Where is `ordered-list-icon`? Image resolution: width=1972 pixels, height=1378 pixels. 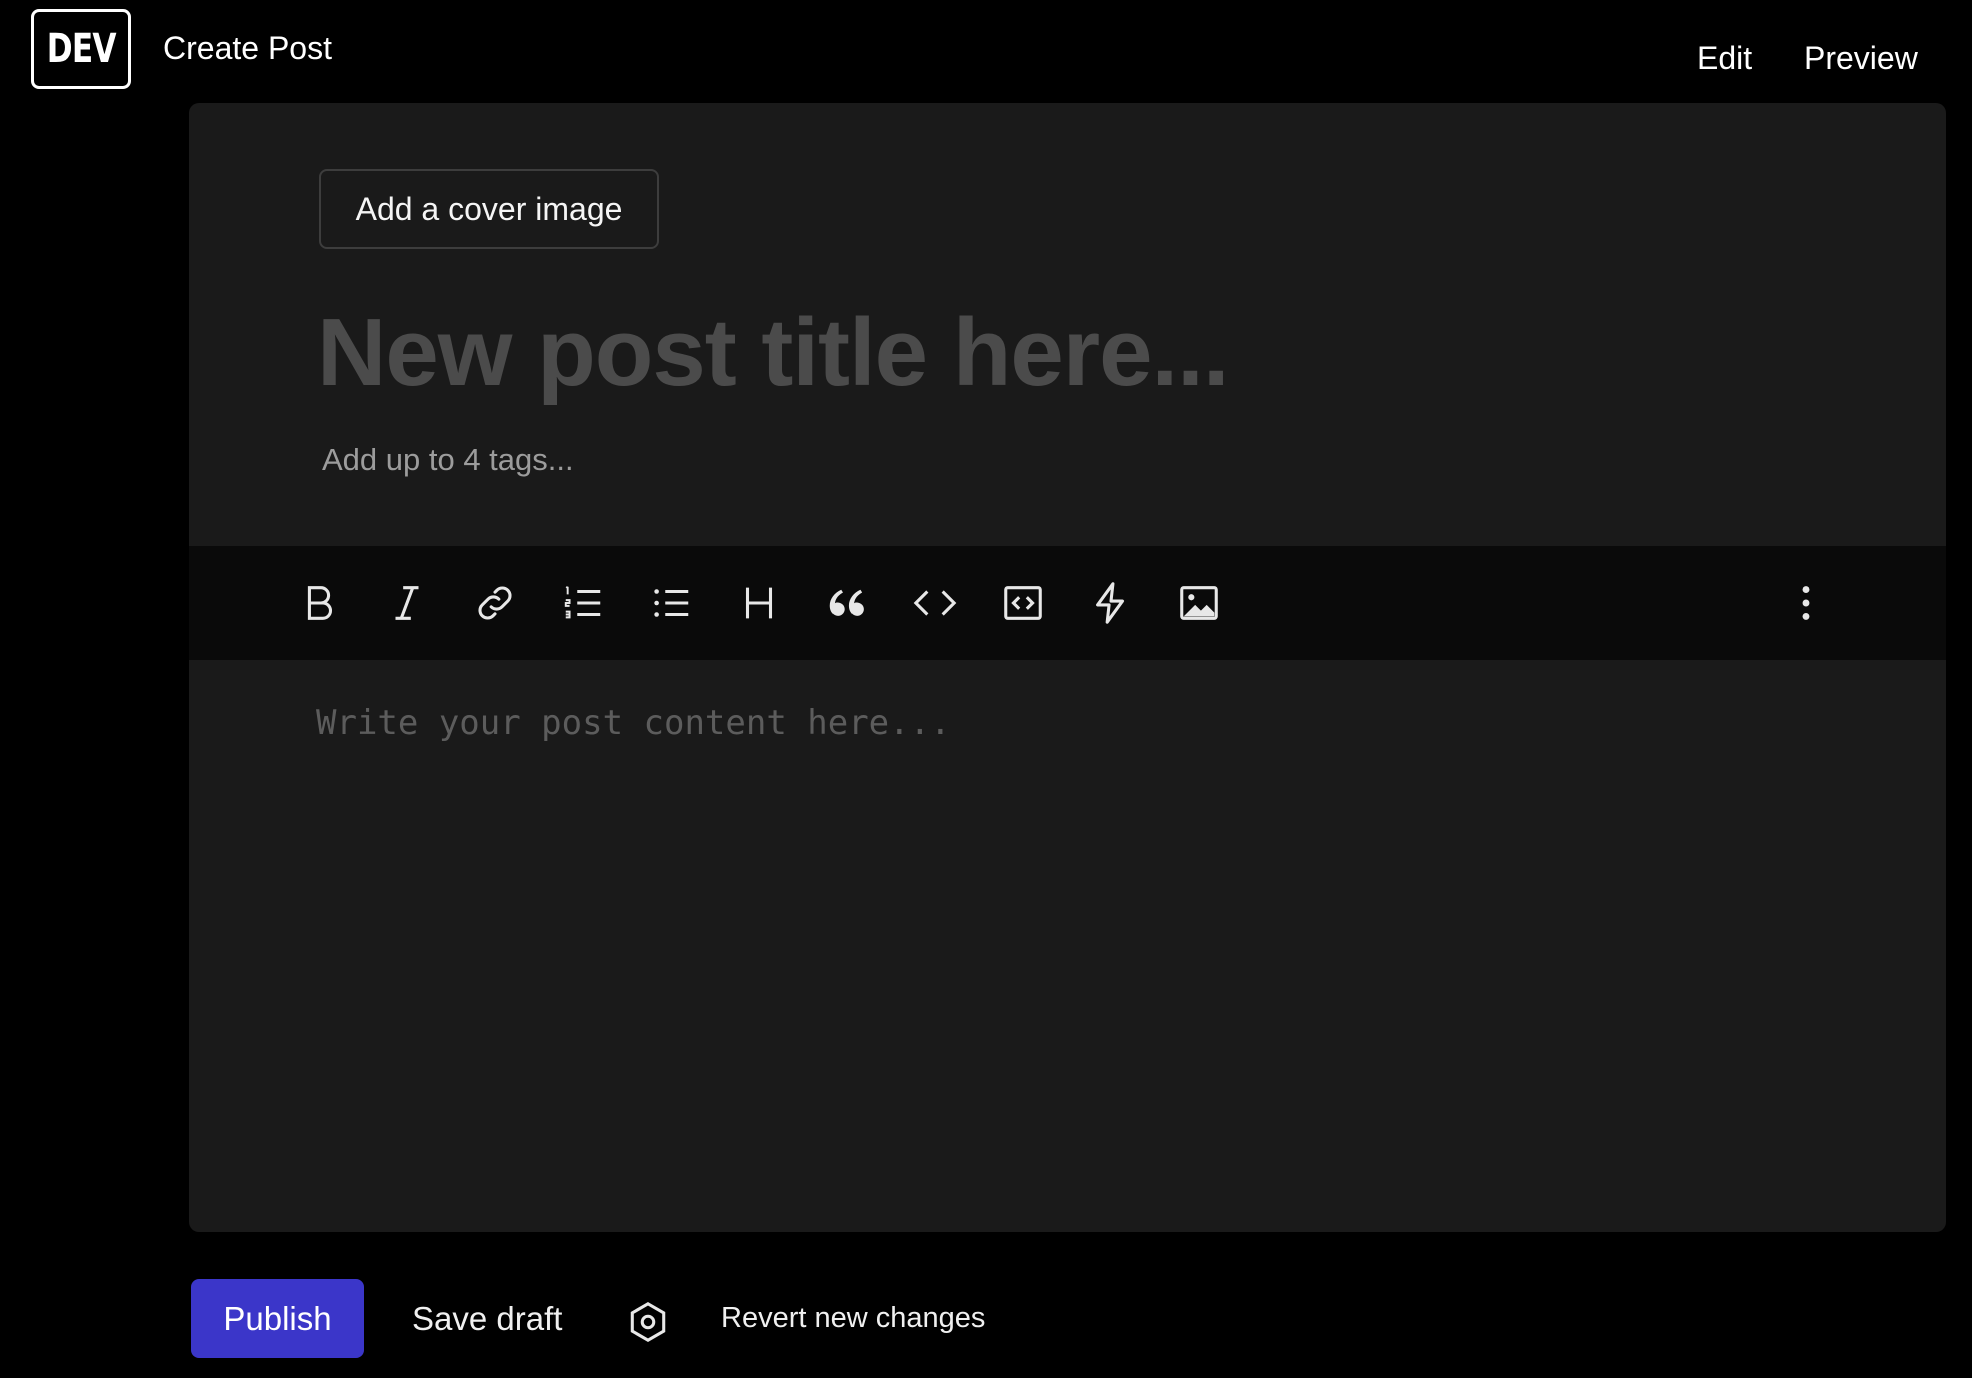
ordered-list-icon is located at coordinates (582, 602).